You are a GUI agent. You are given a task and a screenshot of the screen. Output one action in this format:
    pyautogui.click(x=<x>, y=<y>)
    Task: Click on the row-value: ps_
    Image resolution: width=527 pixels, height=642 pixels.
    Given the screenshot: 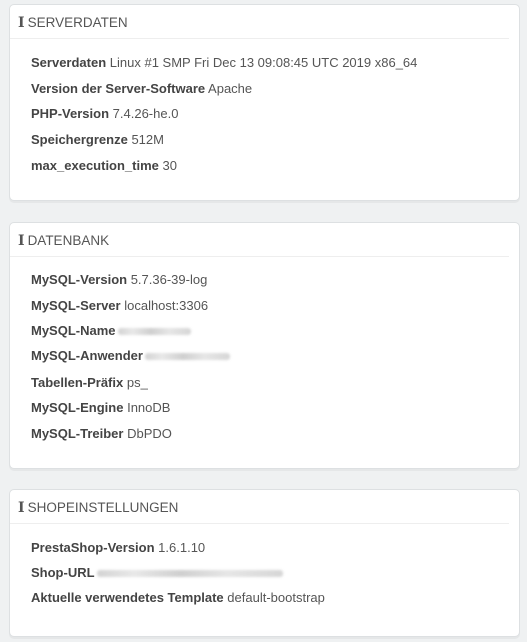 What is the action you would take?
    pyautogui.click(x=137, y=382)
    